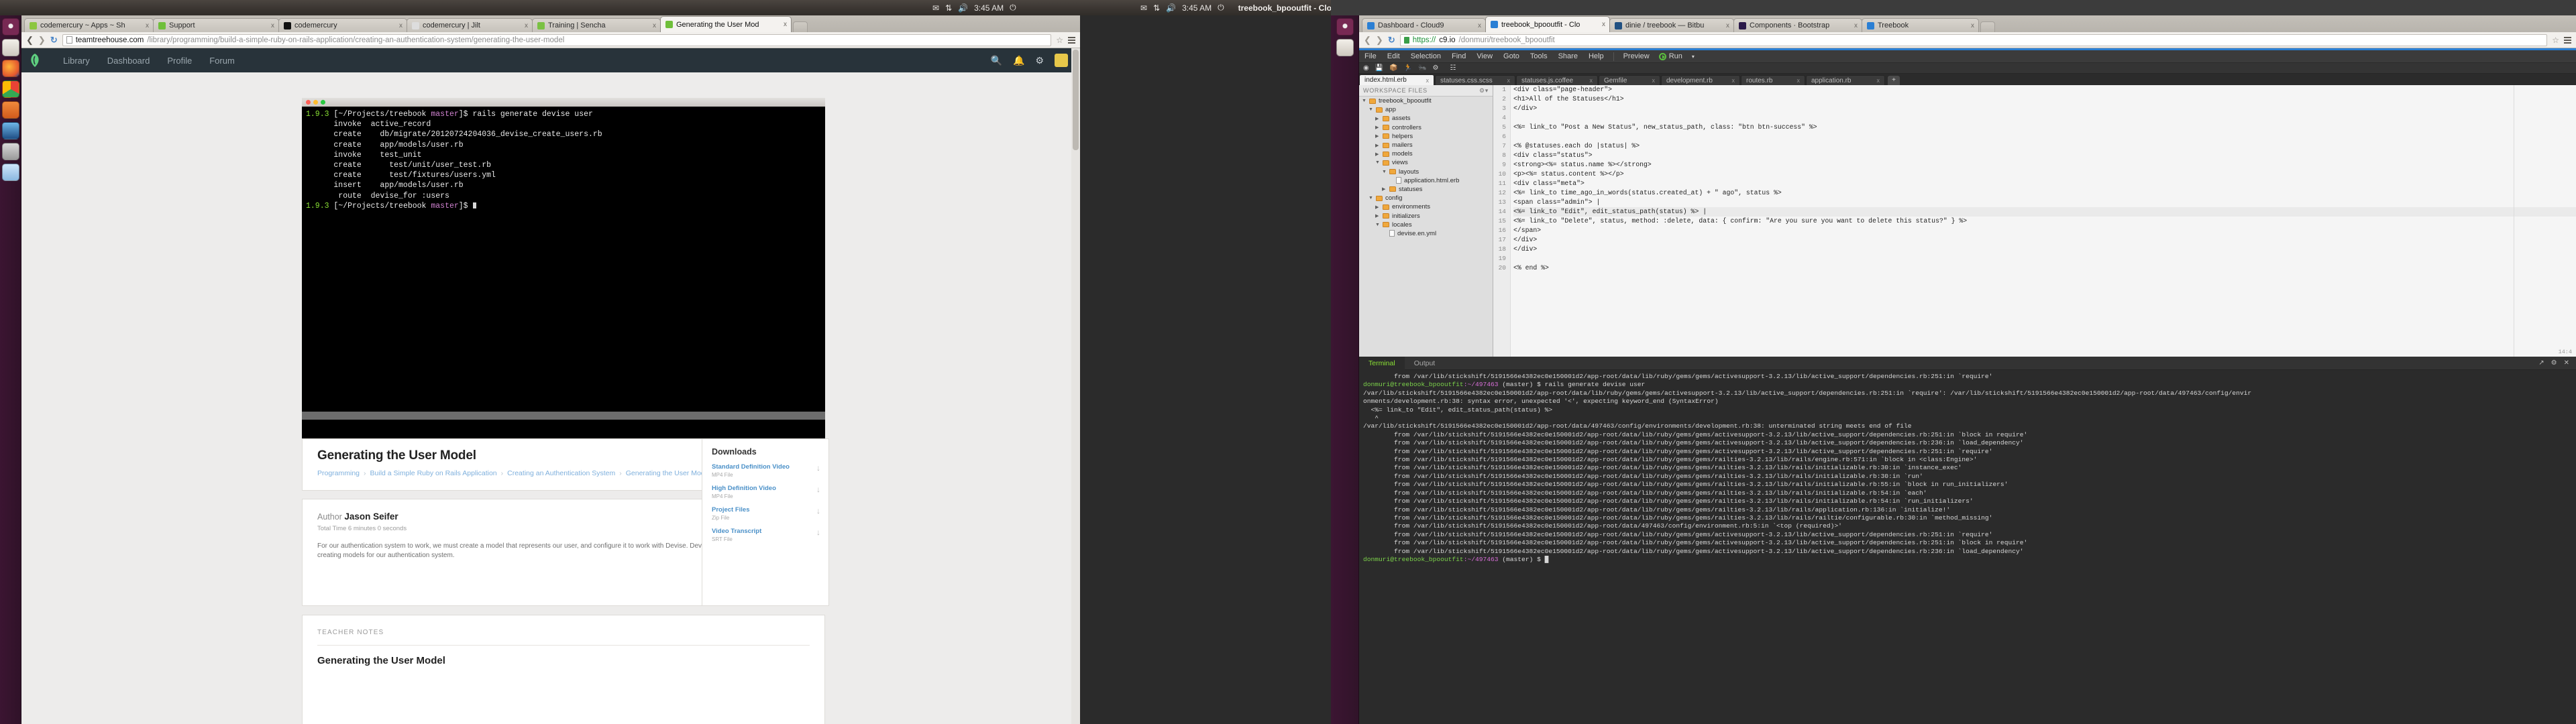 The image size is (2576, 724). Describe the element at coordinates (308, 102) in the screenshot. I see `close-dot-icon` at that location.